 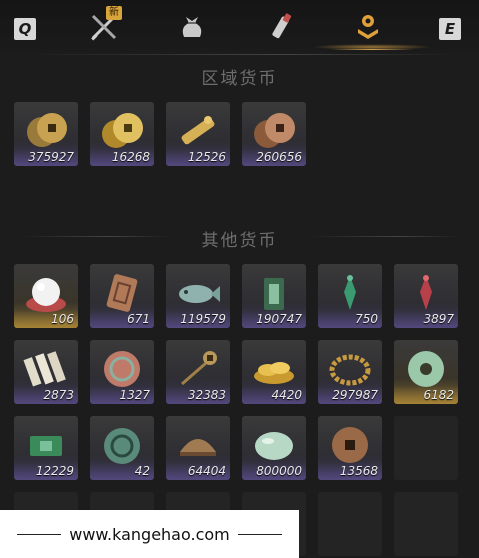 What do you see at coordinates (25, 29) in the screenshot?
I see `prev-tab-key: Q` at bounding box center [25, 29].